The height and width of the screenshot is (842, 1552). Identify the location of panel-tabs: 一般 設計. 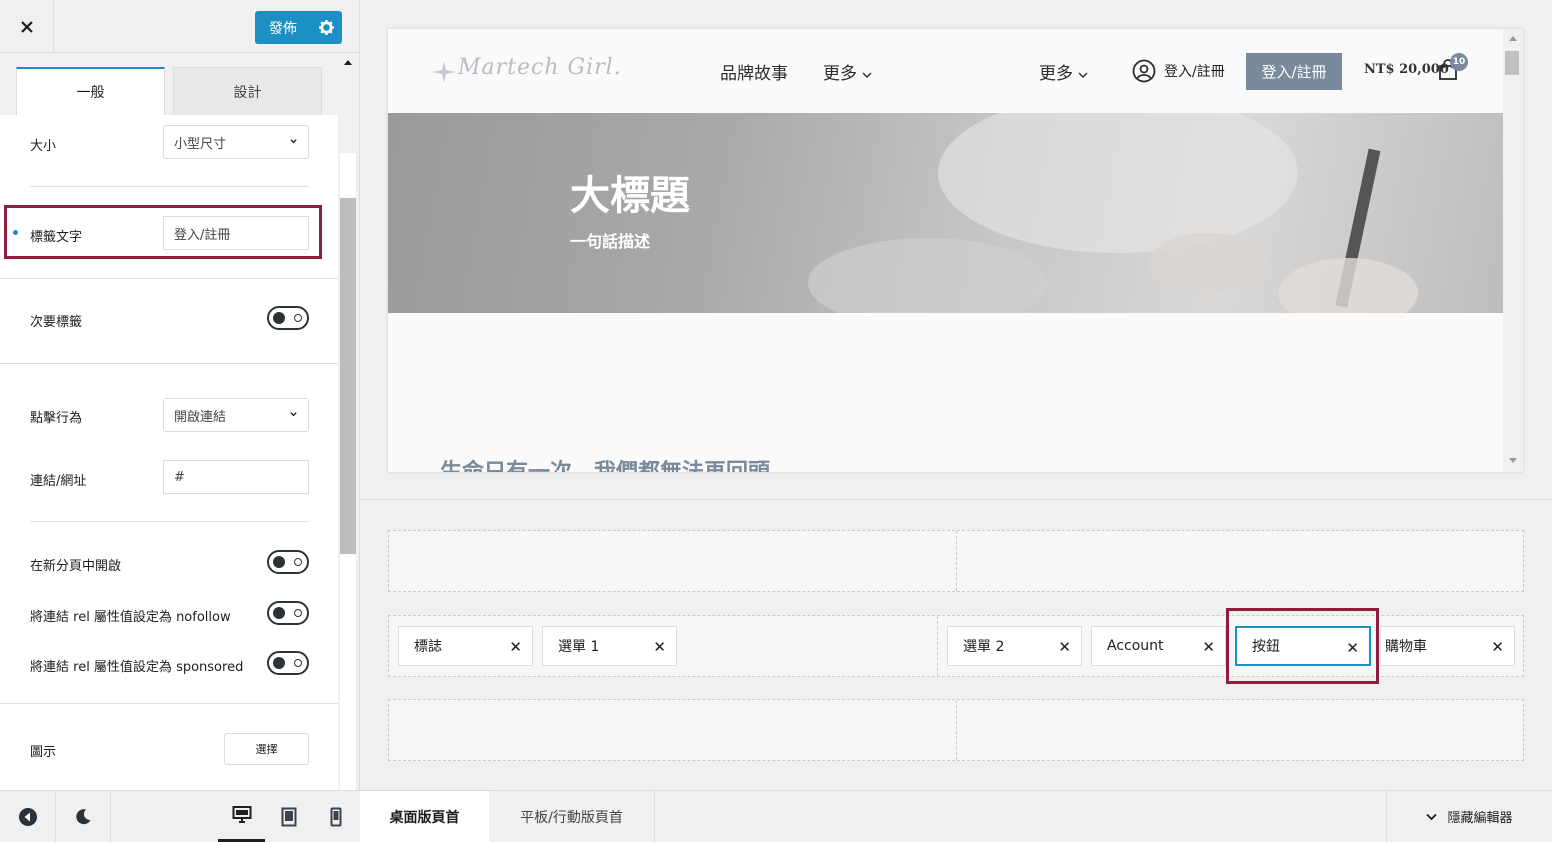
(169, 91).